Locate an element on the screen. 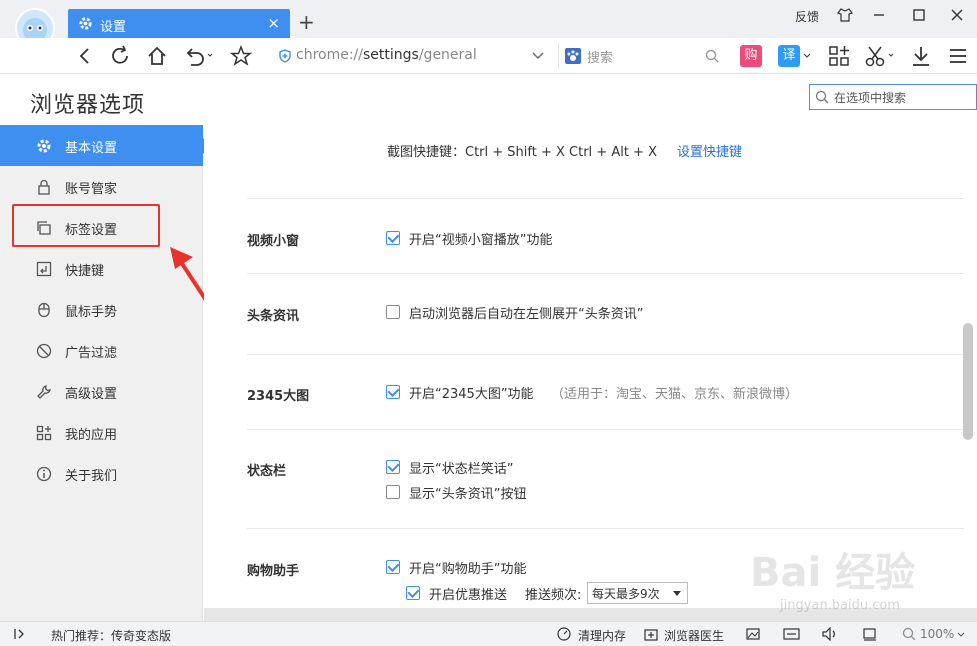 The height and width of the screenshot is (646, 977). section-label: 状态栏 is located at coordinates (267, 471).